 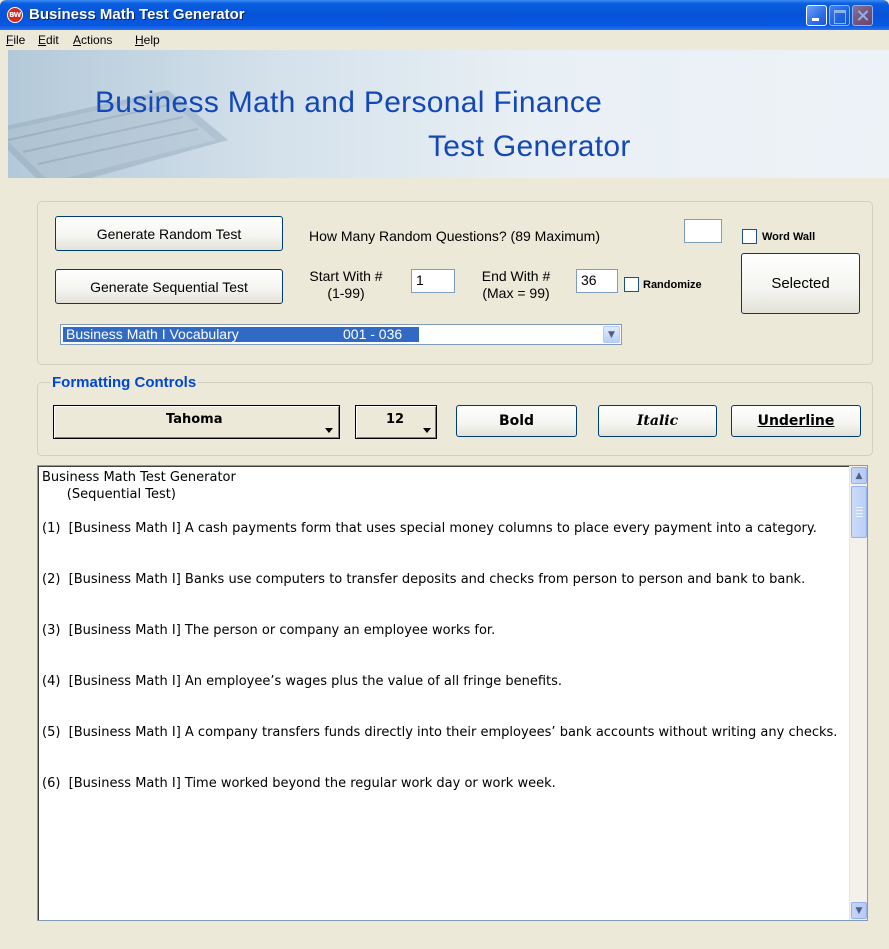 I want to click on chevron-down-icon: ▼, so click(x=611, y=334).